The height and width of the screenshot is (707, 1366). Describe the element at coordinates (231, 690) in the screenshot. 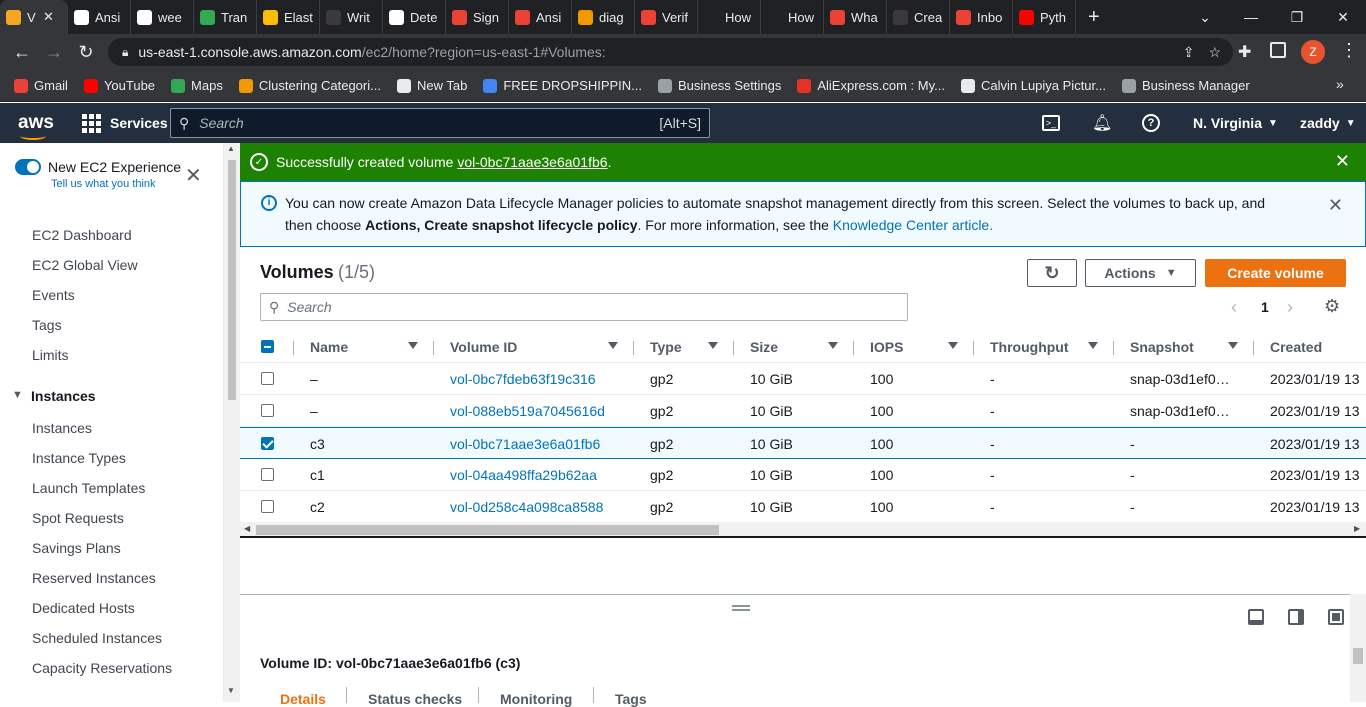

I see `scroll-down-icon: ▼` at that location.